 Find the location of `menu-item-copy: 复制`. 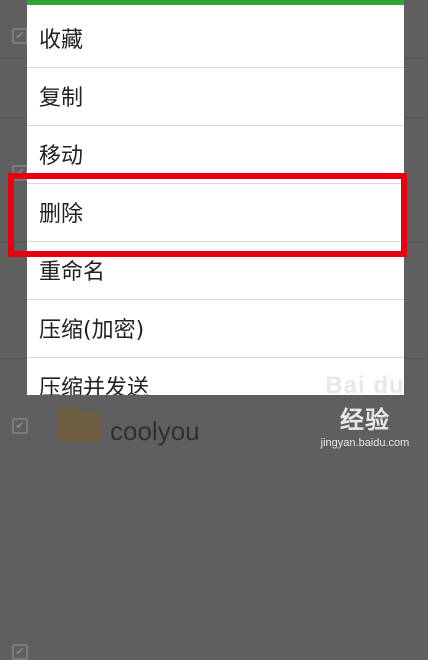

menu-item-copy: 复制 is located at coordinates (215, 97).